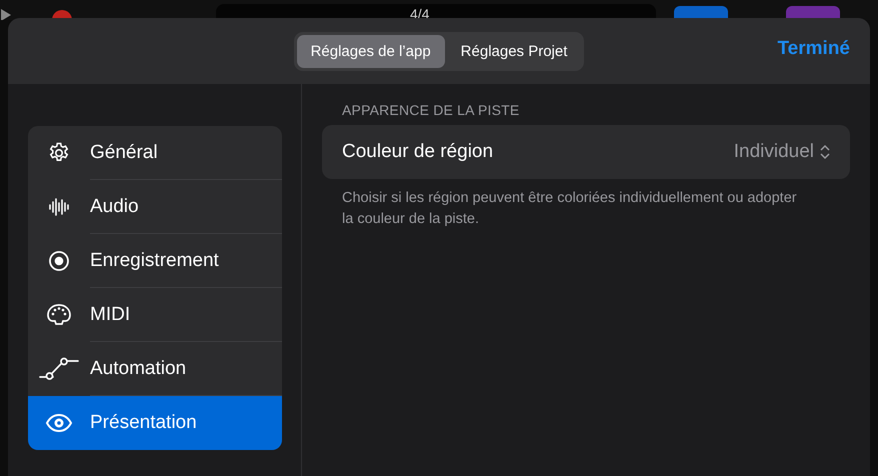 This screenshot has height=476, width=878. I want to click on section-footer: Choisir si les région peuvent être coloriées individuellement ou adopter la couleur de la piste., so click(572, 209).